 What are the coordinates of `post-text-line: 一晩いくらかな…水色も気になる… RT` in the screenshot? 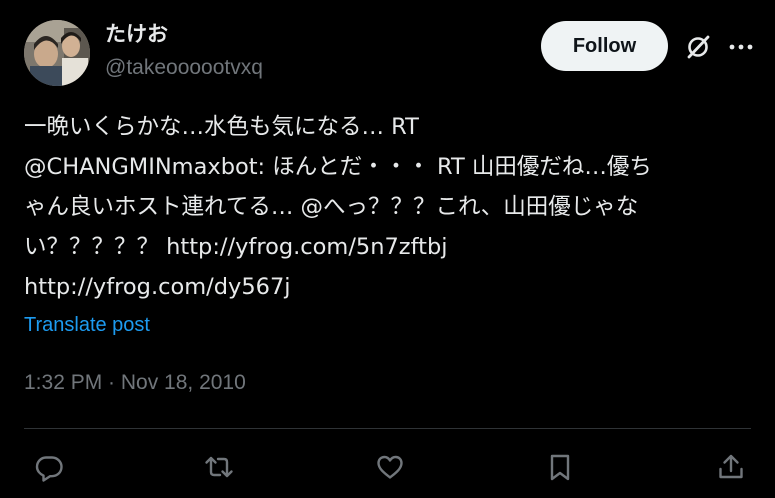 It's located at (221, 127).